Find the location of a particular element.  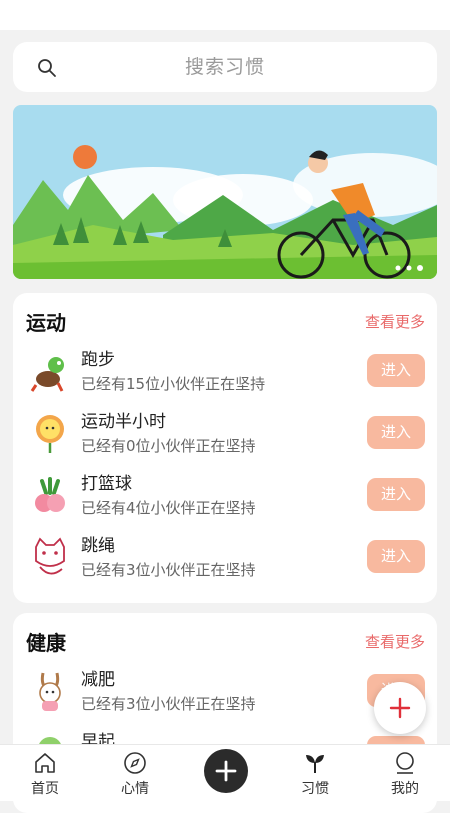

compass-icon is located at coordinates (135, 763).